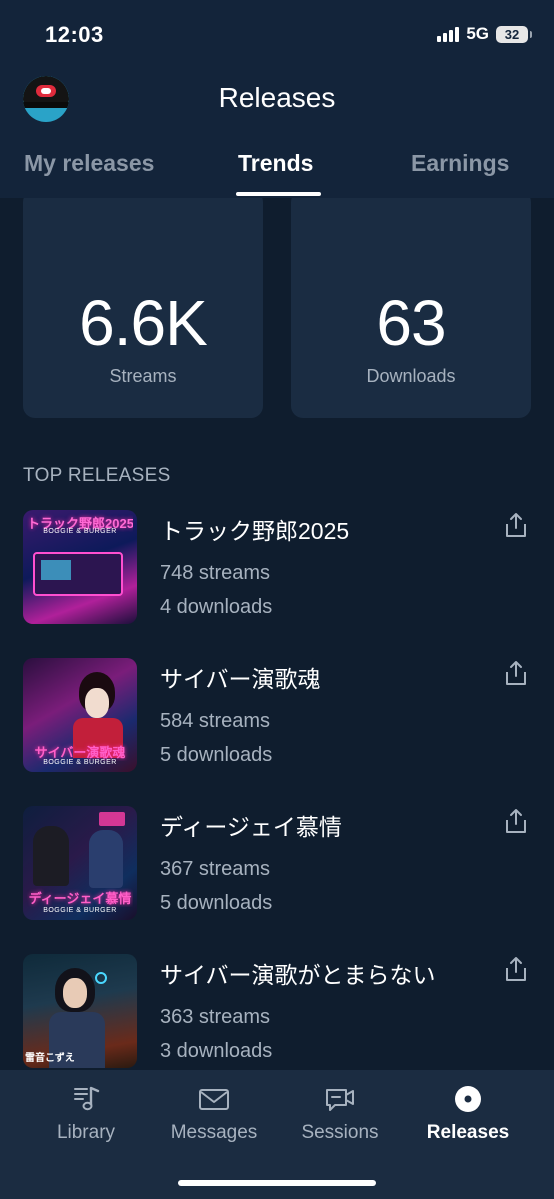 The height and width of the screenshot is (1199, 554). What do you see at coordinates (468, 1132) in the screenshot?
I see `nav-releases-label: Releases` at bounding box center [468, 1132].